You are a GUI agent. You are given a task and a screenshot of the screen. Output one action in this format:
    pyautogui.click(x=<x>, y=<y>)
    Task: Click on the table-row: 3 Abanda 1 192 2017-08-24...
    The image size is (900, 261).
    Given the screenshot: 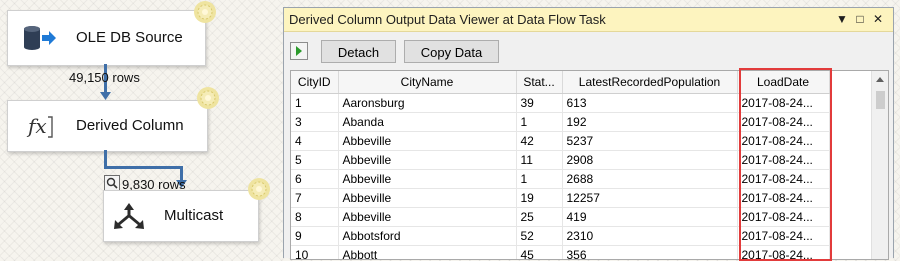 What is the action you would take?
    pyautogui.click(x=560, y=122)
    